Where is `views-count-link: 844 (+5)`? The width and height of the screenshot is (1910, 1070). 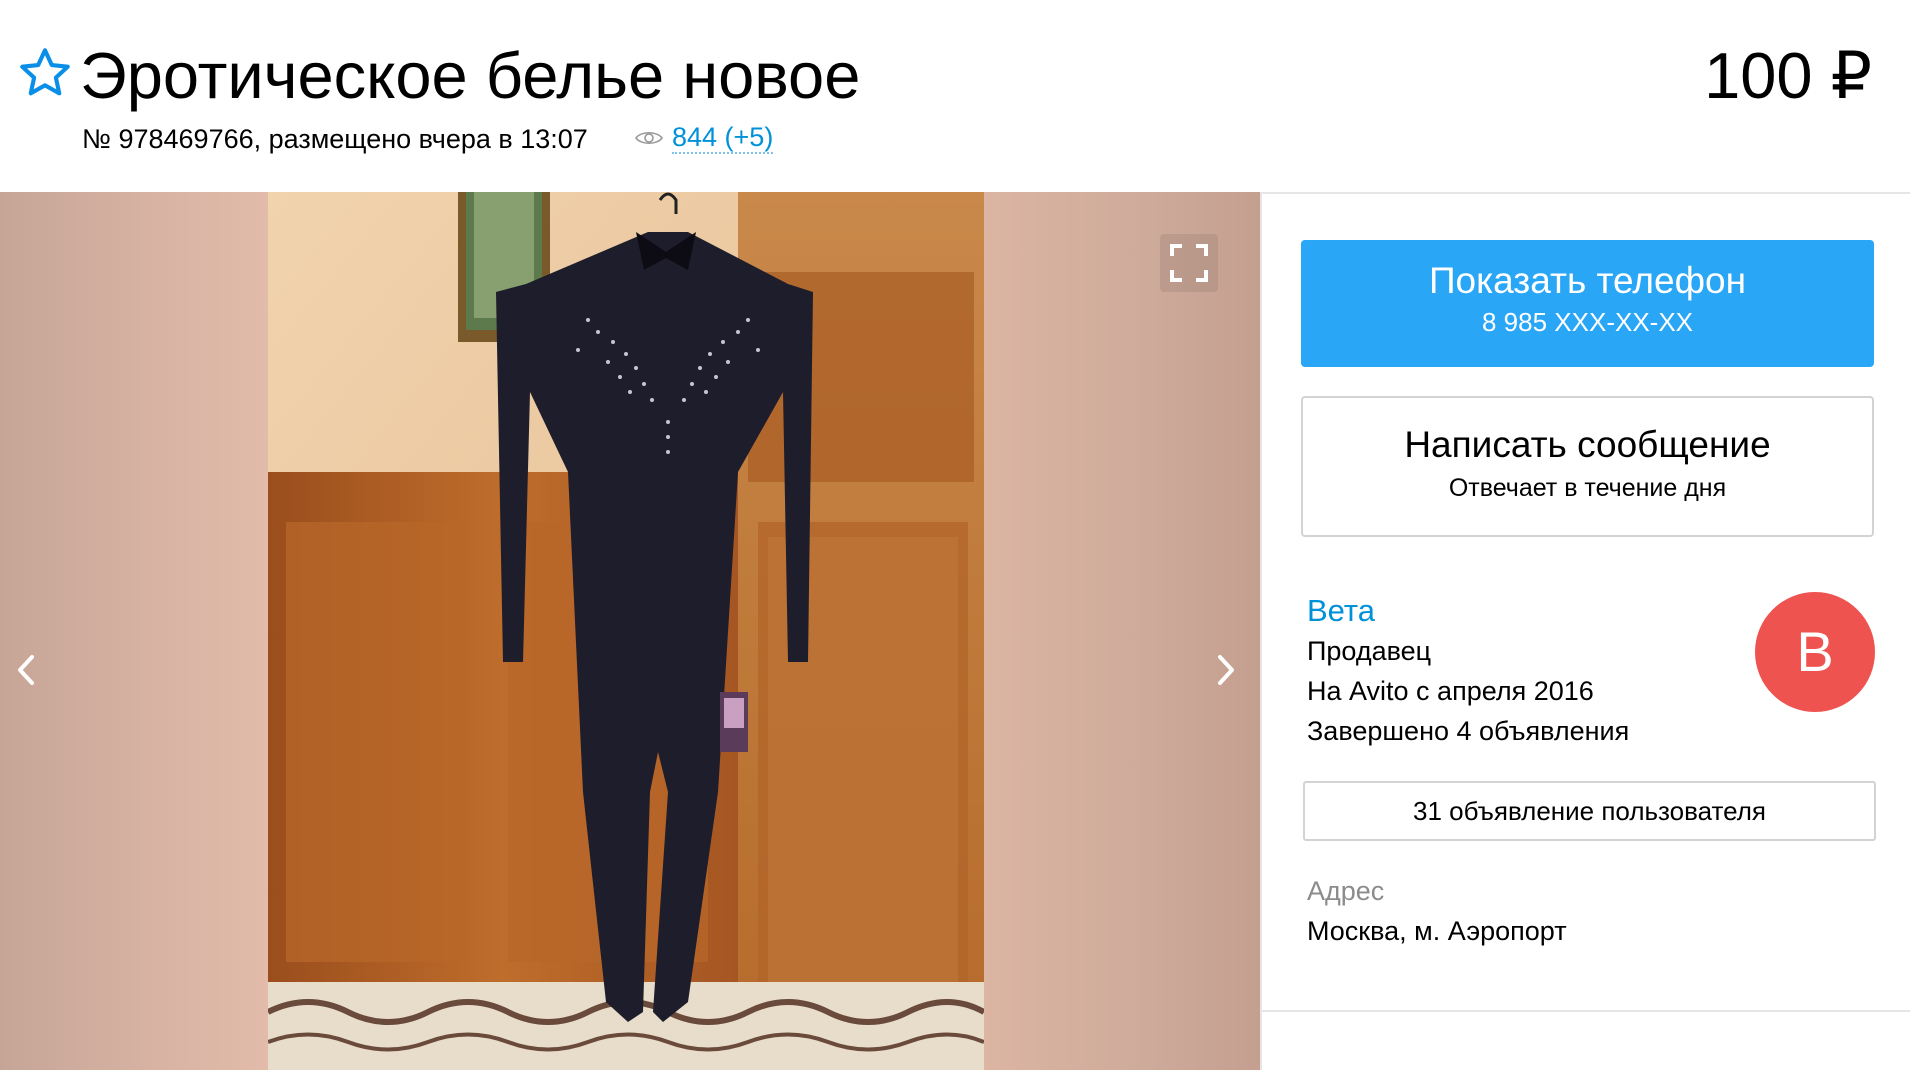 views-count-link: 844 (+5) is located at coordinates (723, 138).